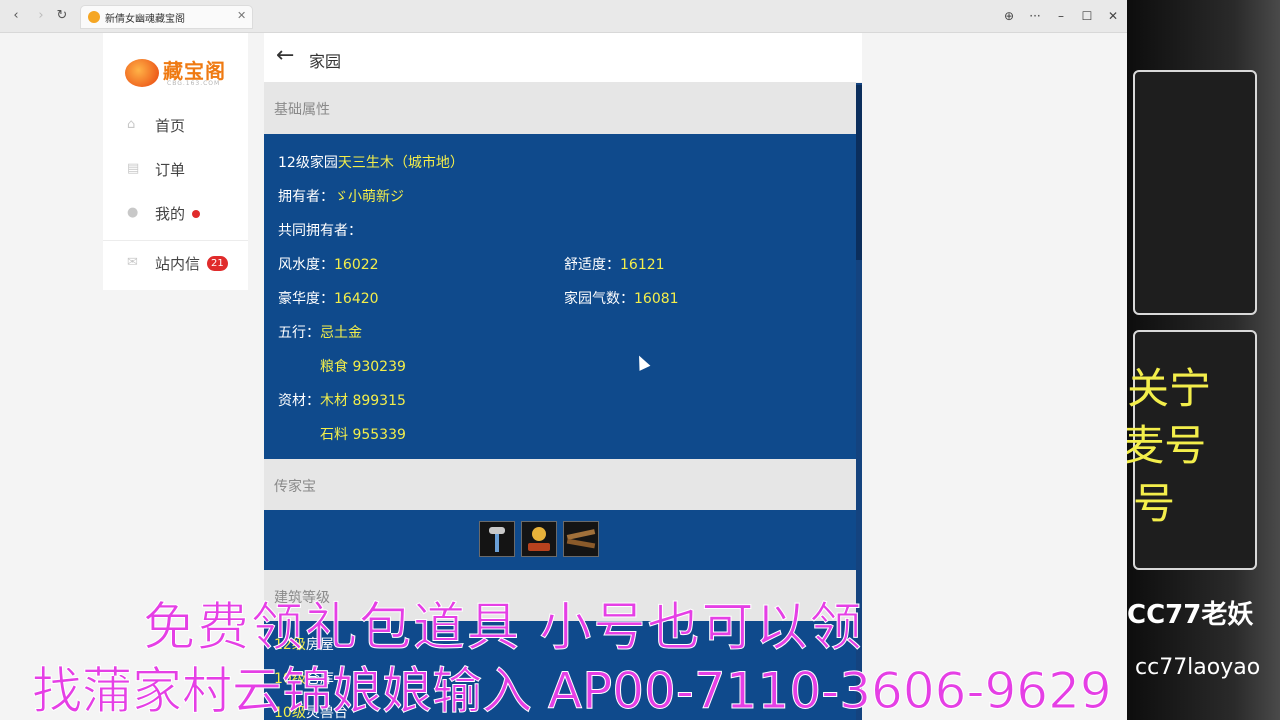 This screenshot has width=1280, height=720. I want to click on back-arrow-icon: ←, so click(285, 56).